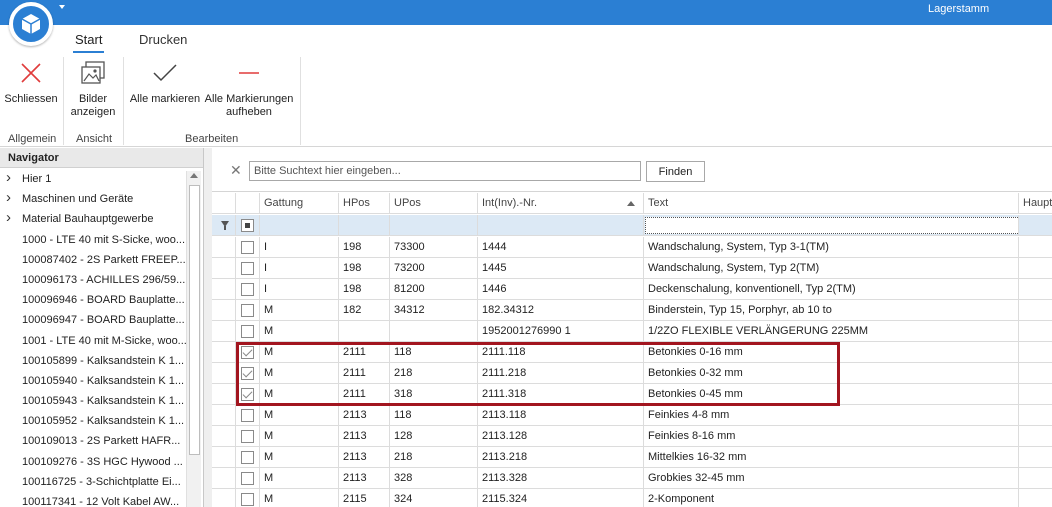  Describe the element at coordinates (163, 39) in the screenshot. I see `tab-drucken: Drucken` at that location.